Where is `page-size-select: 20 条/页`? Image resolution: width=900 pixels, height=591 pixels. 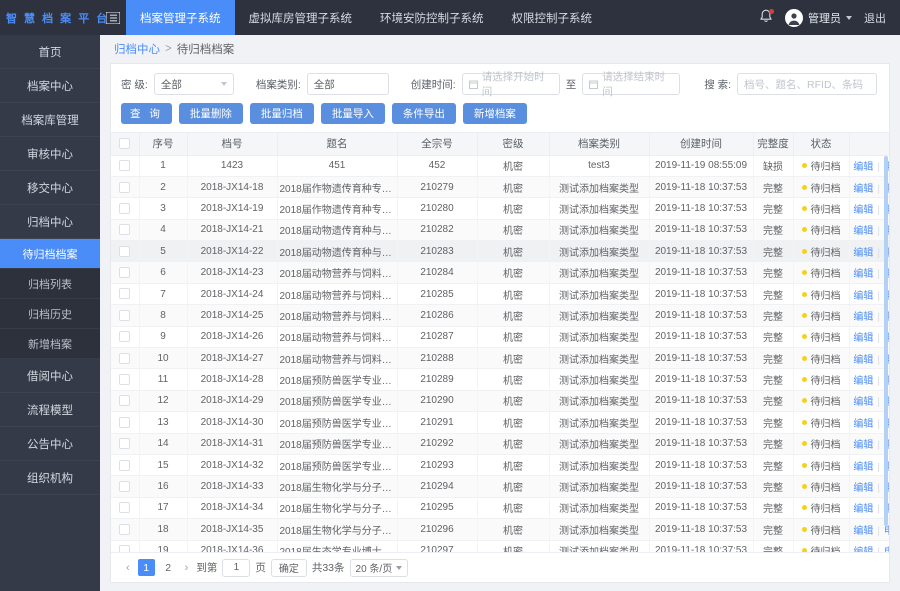
page-size-select: 20 条/页 is located at coordinates (379, 567).